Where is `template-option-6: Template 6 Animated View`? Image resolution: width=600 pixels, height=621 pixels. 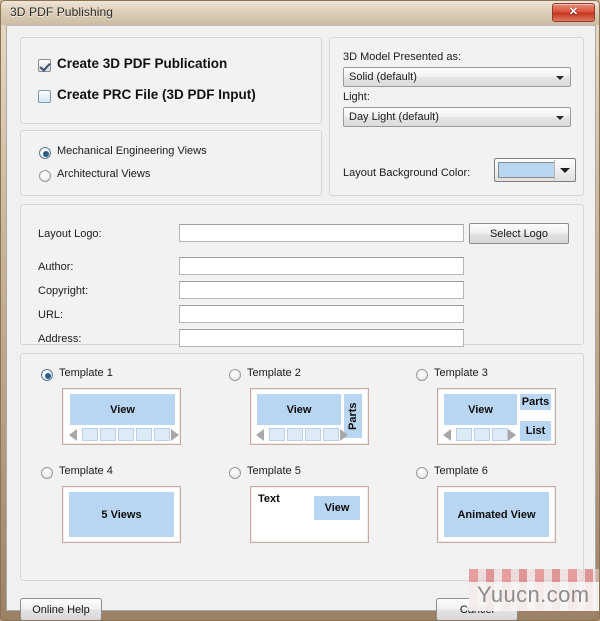
template-option-6: Template 6 Animated View is located at coordinates (506, 510).